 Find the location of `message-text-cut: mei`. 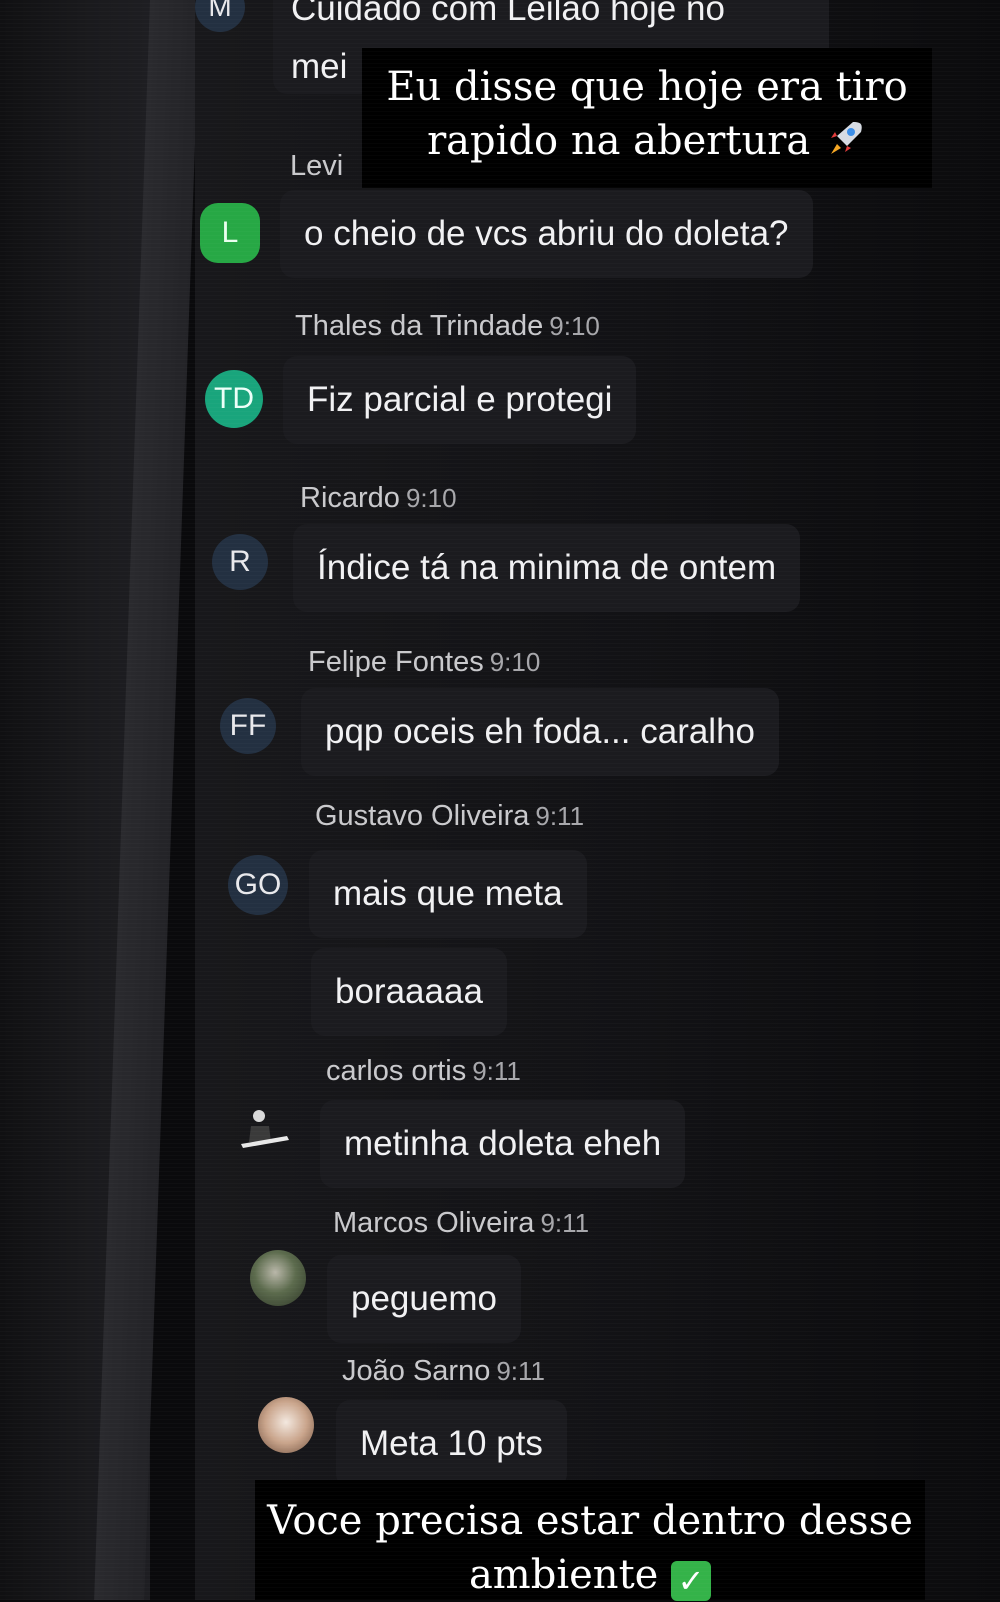

message-text-cut: mei is located at coordinates (319, 66).